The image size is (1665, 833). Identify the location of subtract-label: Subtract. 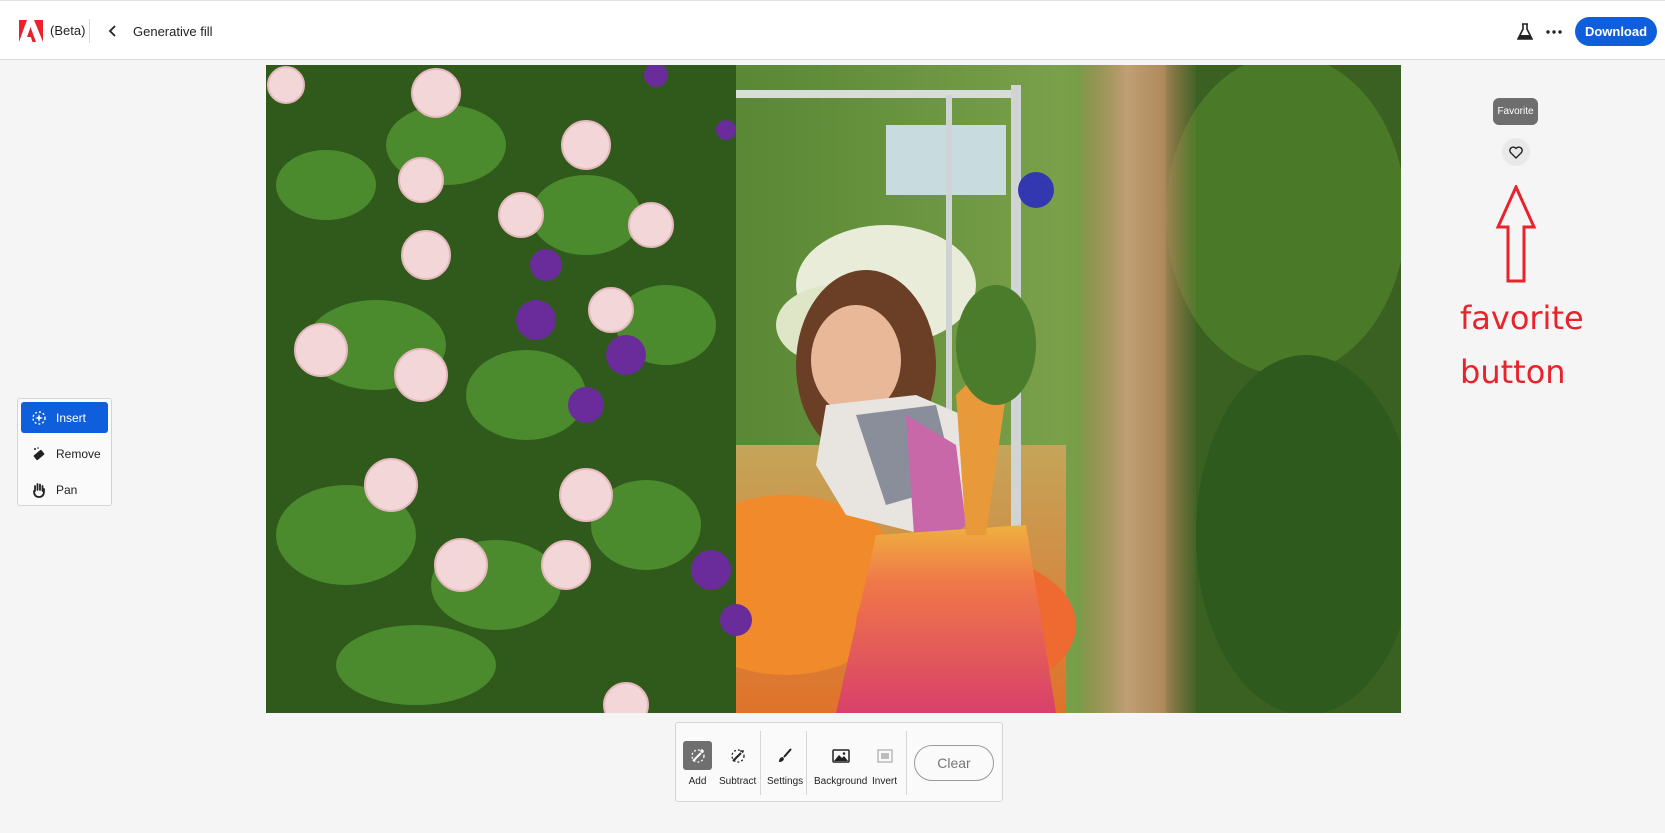
(738, 781).